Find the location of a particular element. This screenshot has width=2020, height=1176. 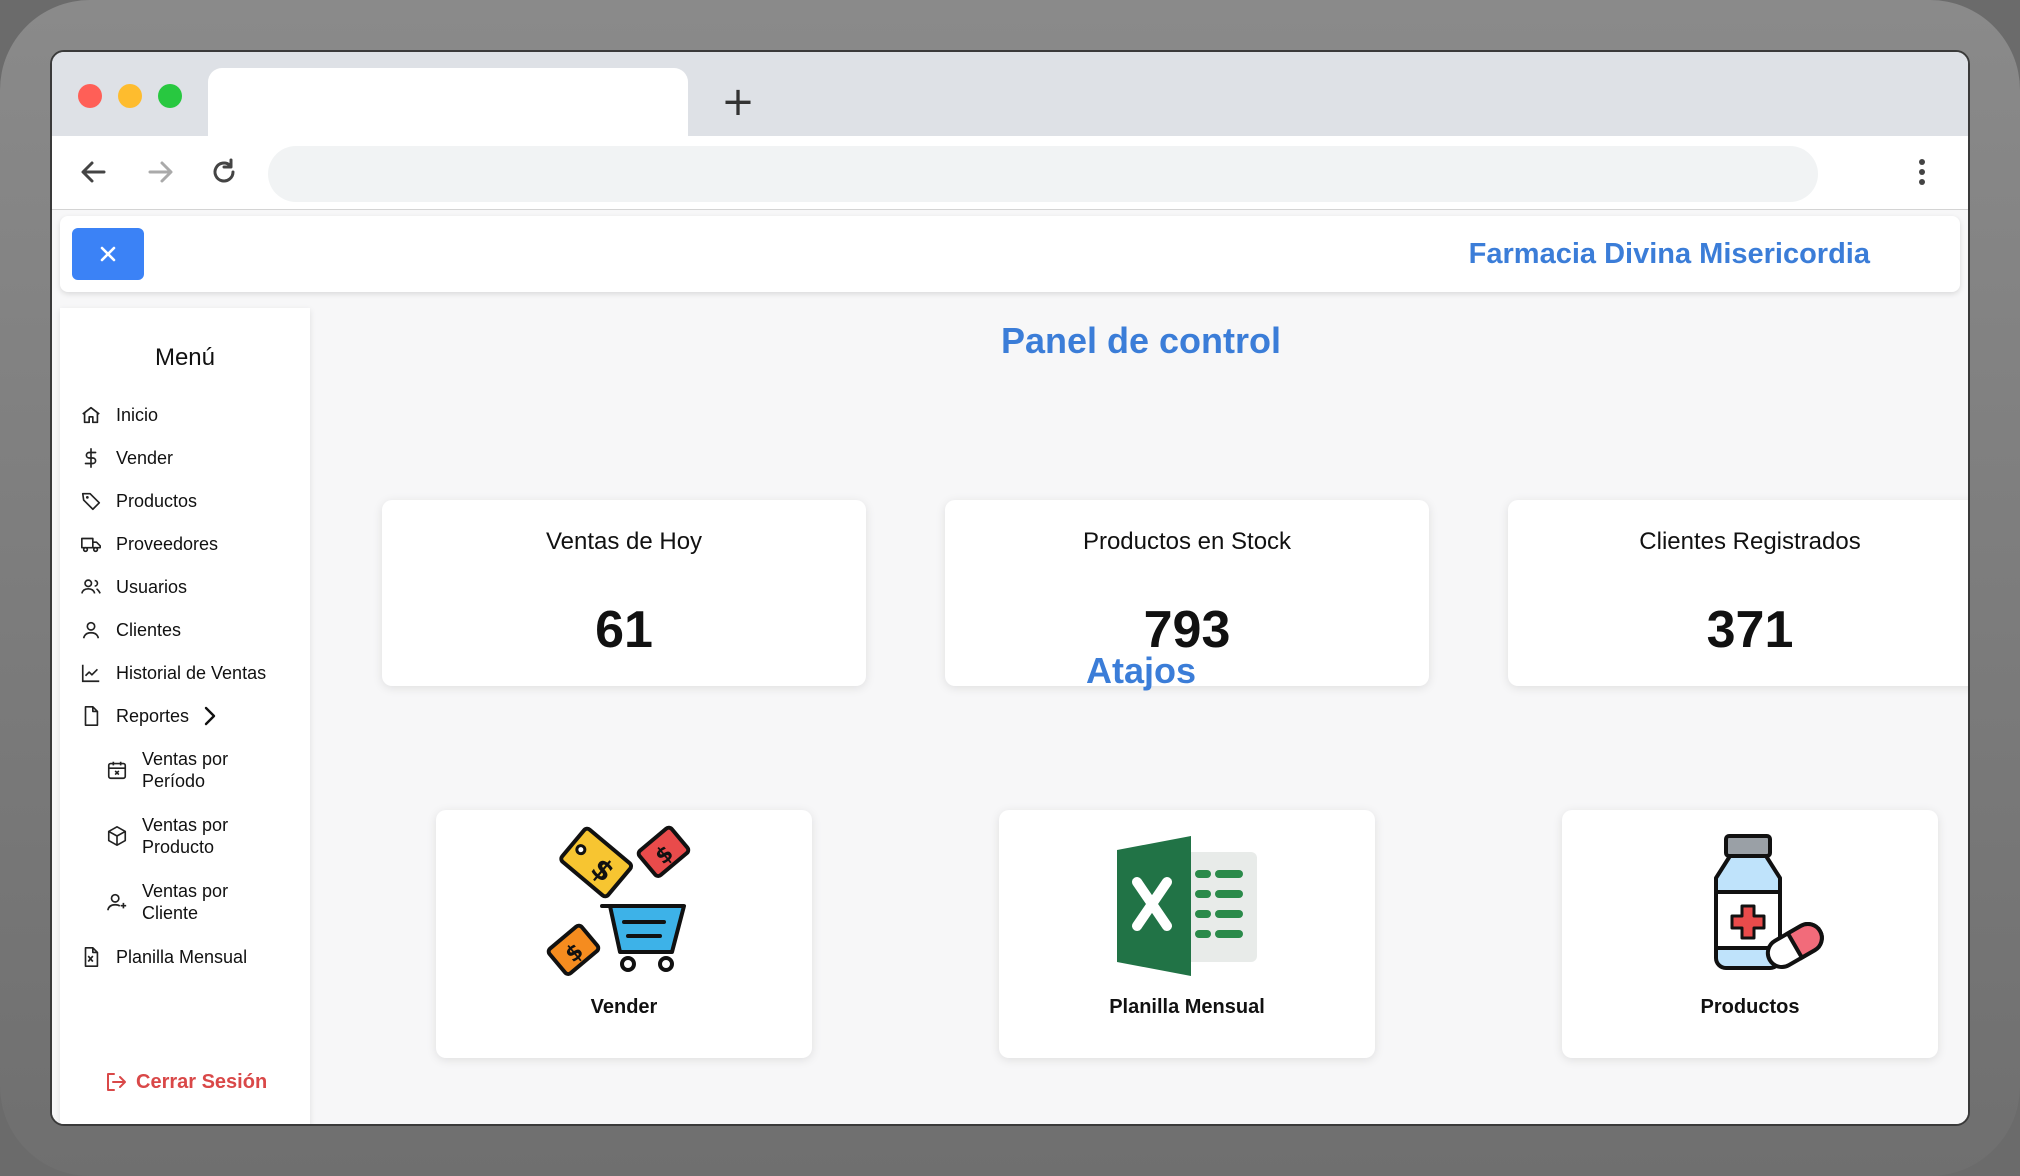

logout-icon is located at coordinates (116, 1082).